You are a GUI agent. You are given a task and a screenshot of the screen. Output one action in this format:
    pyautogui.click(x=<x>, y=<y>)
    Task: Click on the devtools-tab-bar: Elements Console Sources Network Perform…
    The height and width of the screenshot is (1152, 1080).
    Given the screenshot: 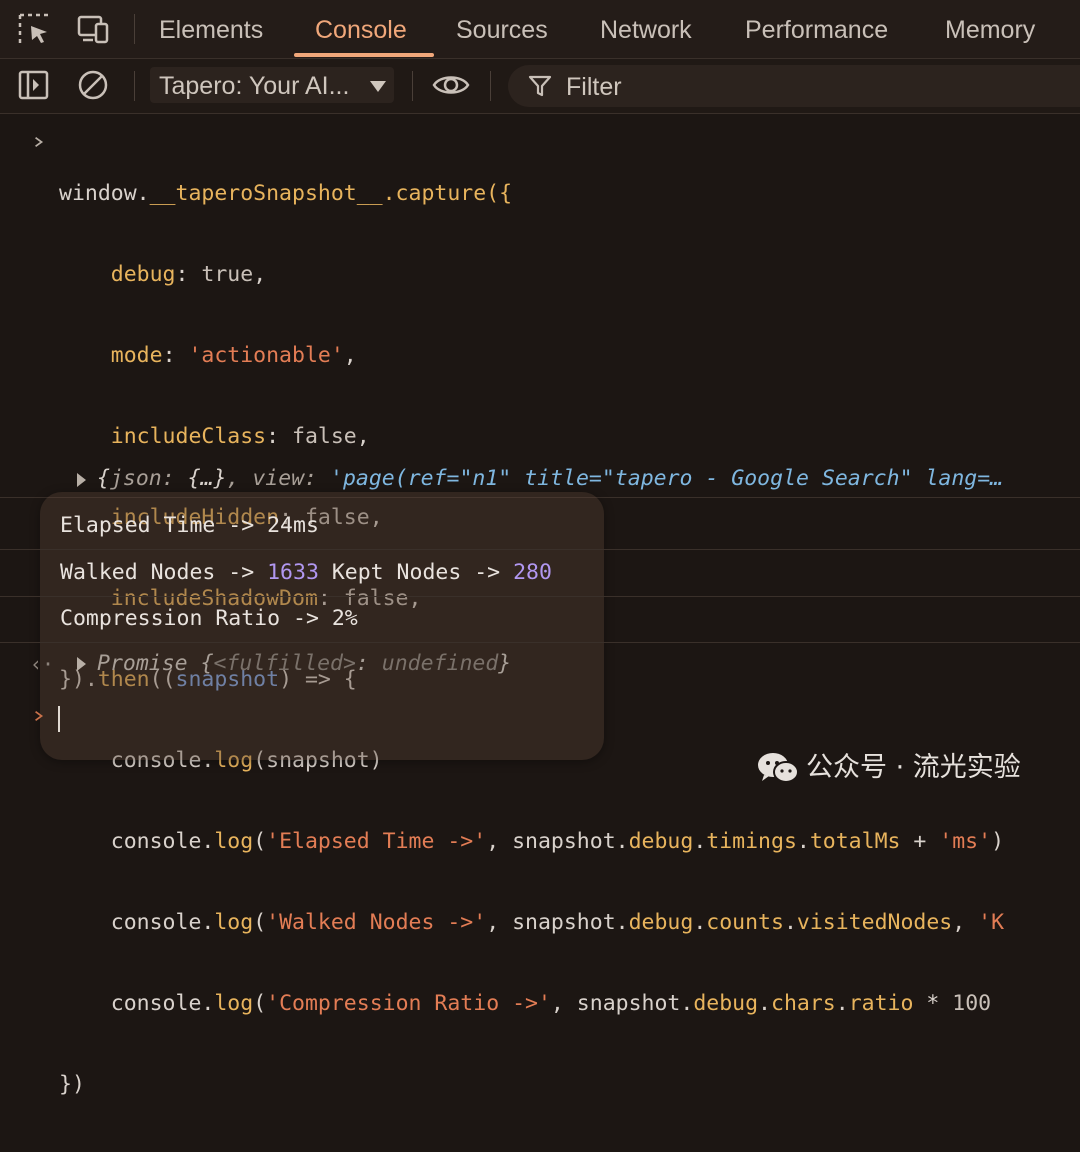 What is the action you would take?
    pyautogui.click(x=540, y=29)
    